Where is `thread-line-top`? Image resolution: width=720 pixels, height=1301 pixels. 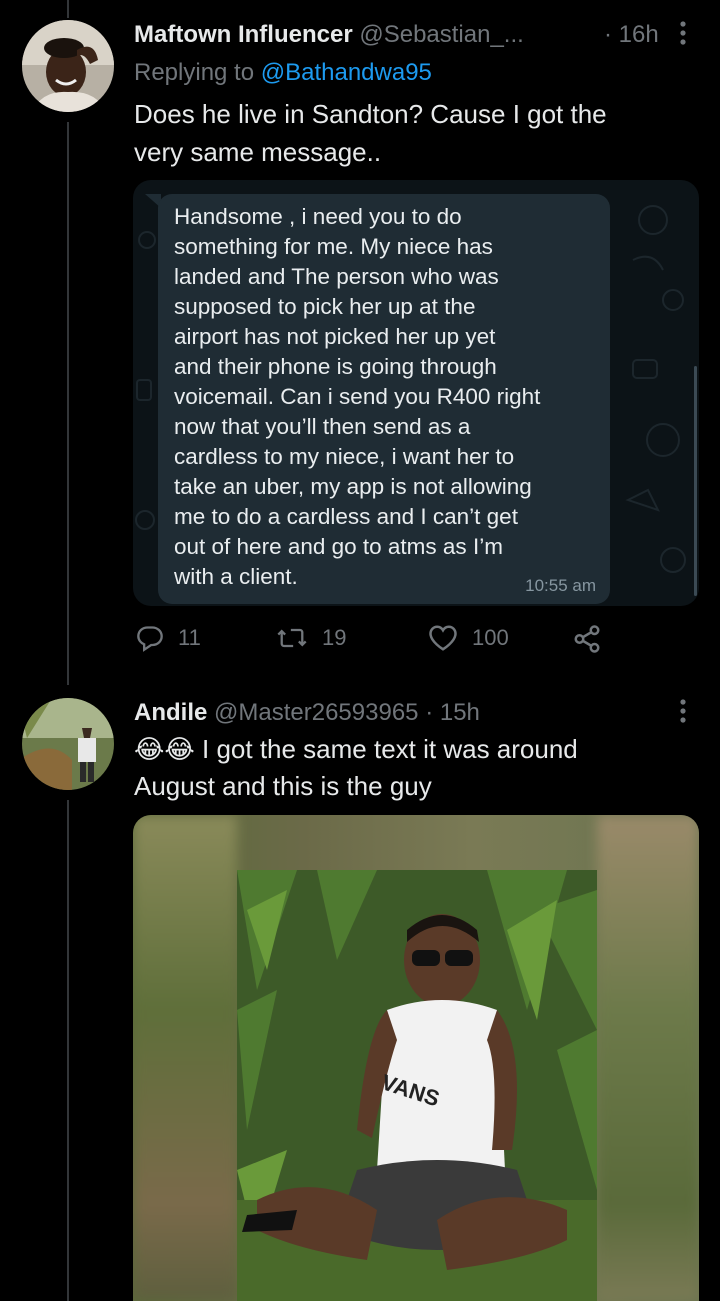
thread-line-top is located at coordinates (68, 9).